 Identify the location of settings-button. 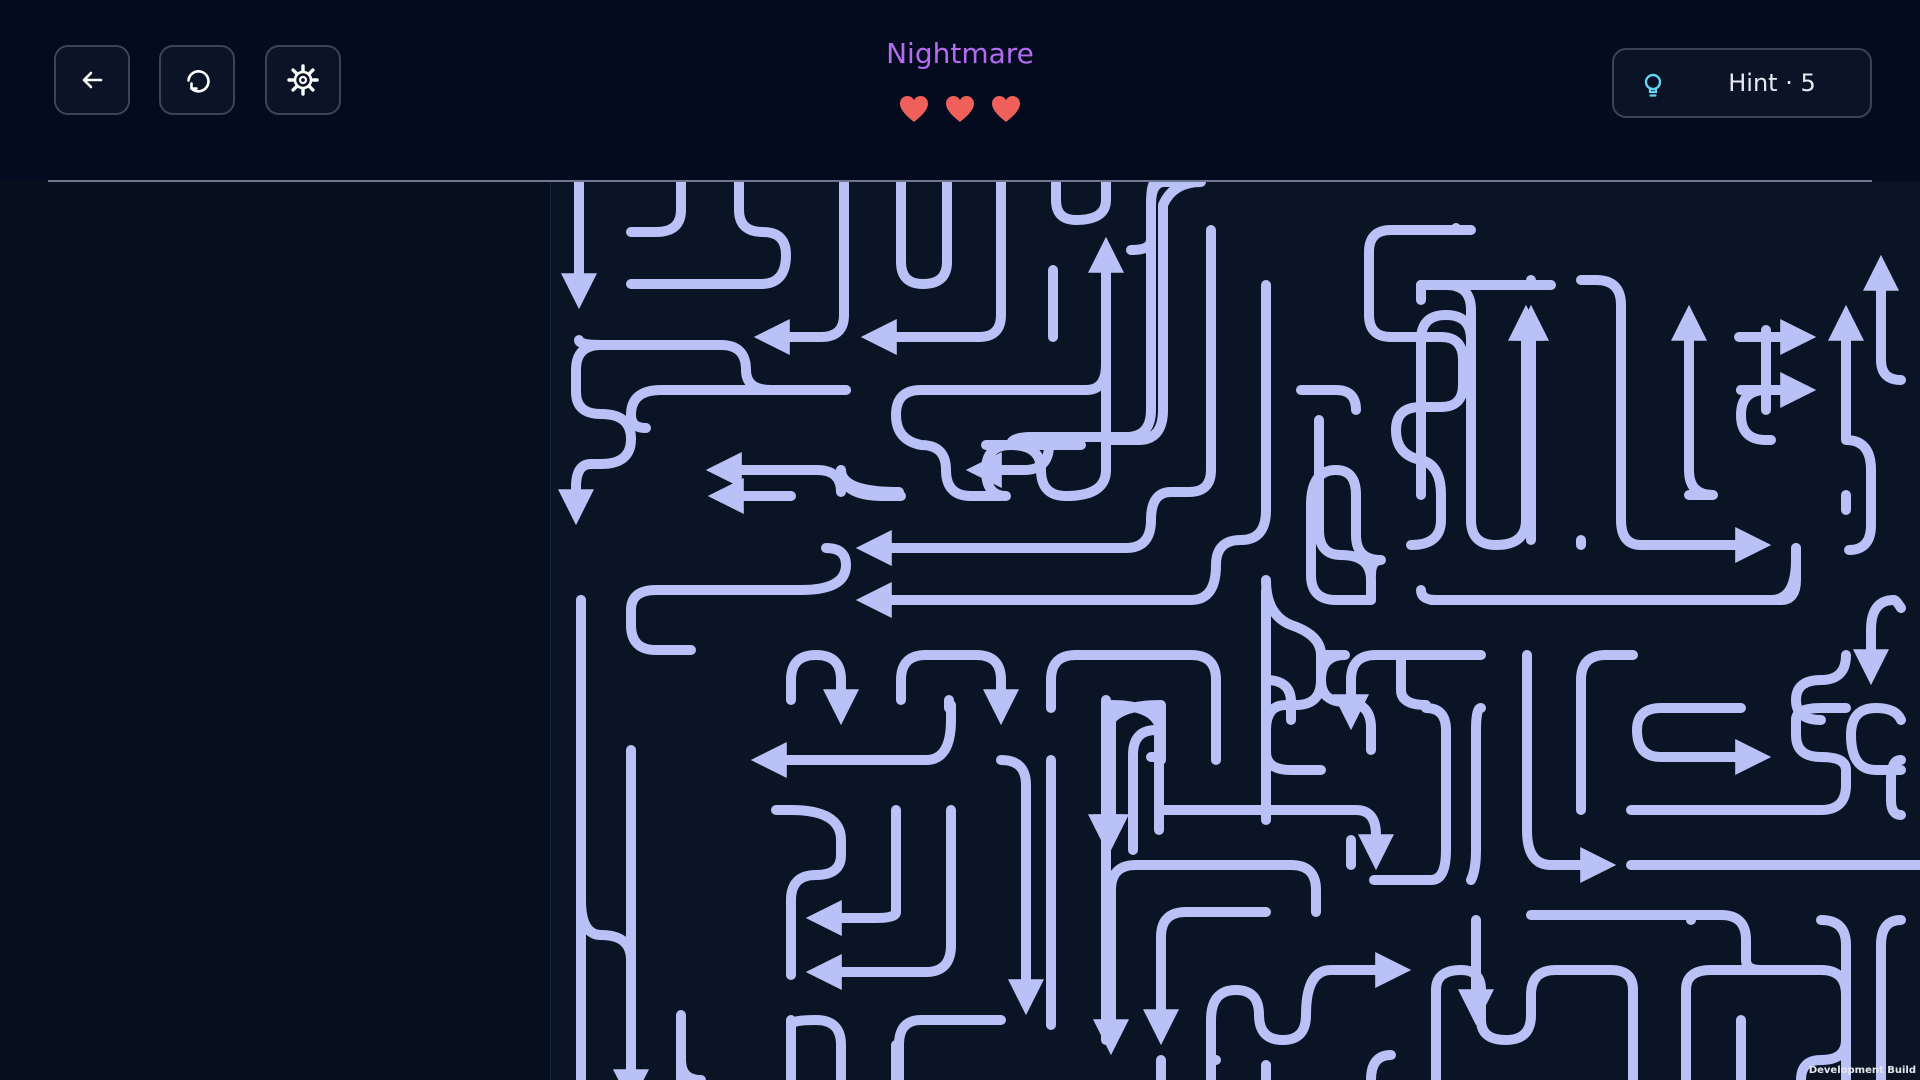
(303, 80).